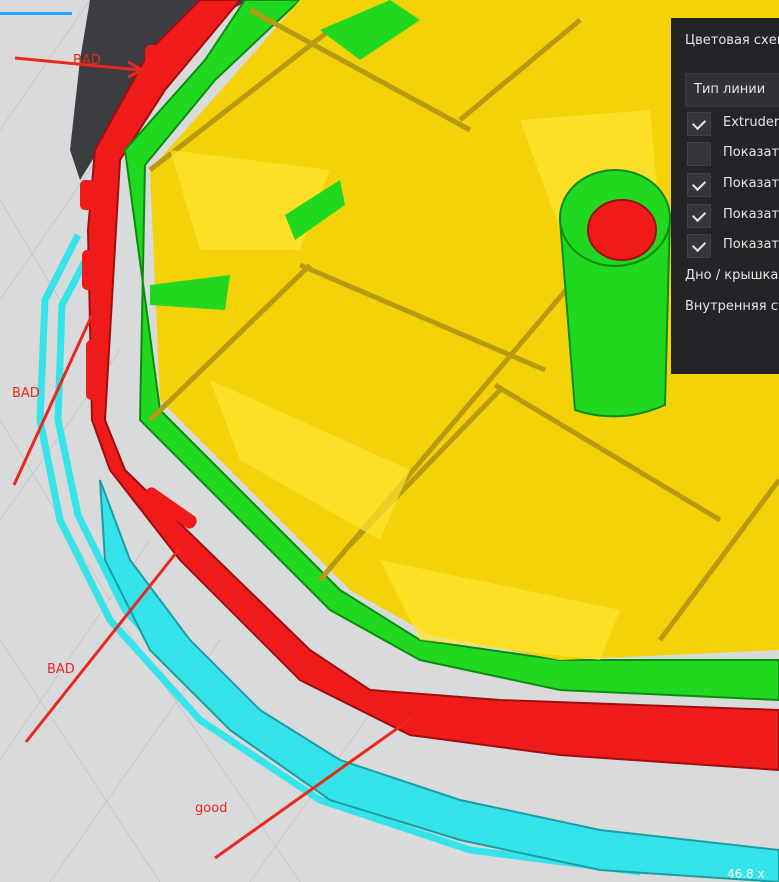 This screenshot has width=779, height=882. What do you see at coordinates (746, 874) in the screenshot?
I see `model-dimensions: 46.8 x` at bounding box center [746, 874].